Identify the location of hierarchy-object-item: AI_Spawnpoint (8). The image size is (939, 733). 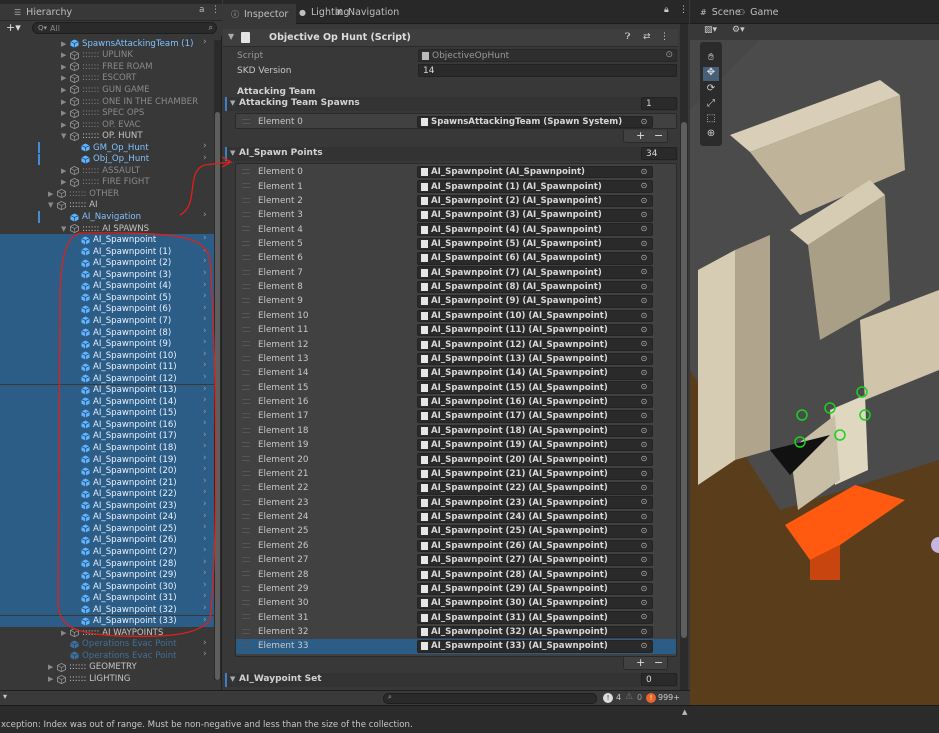
(121, 333).